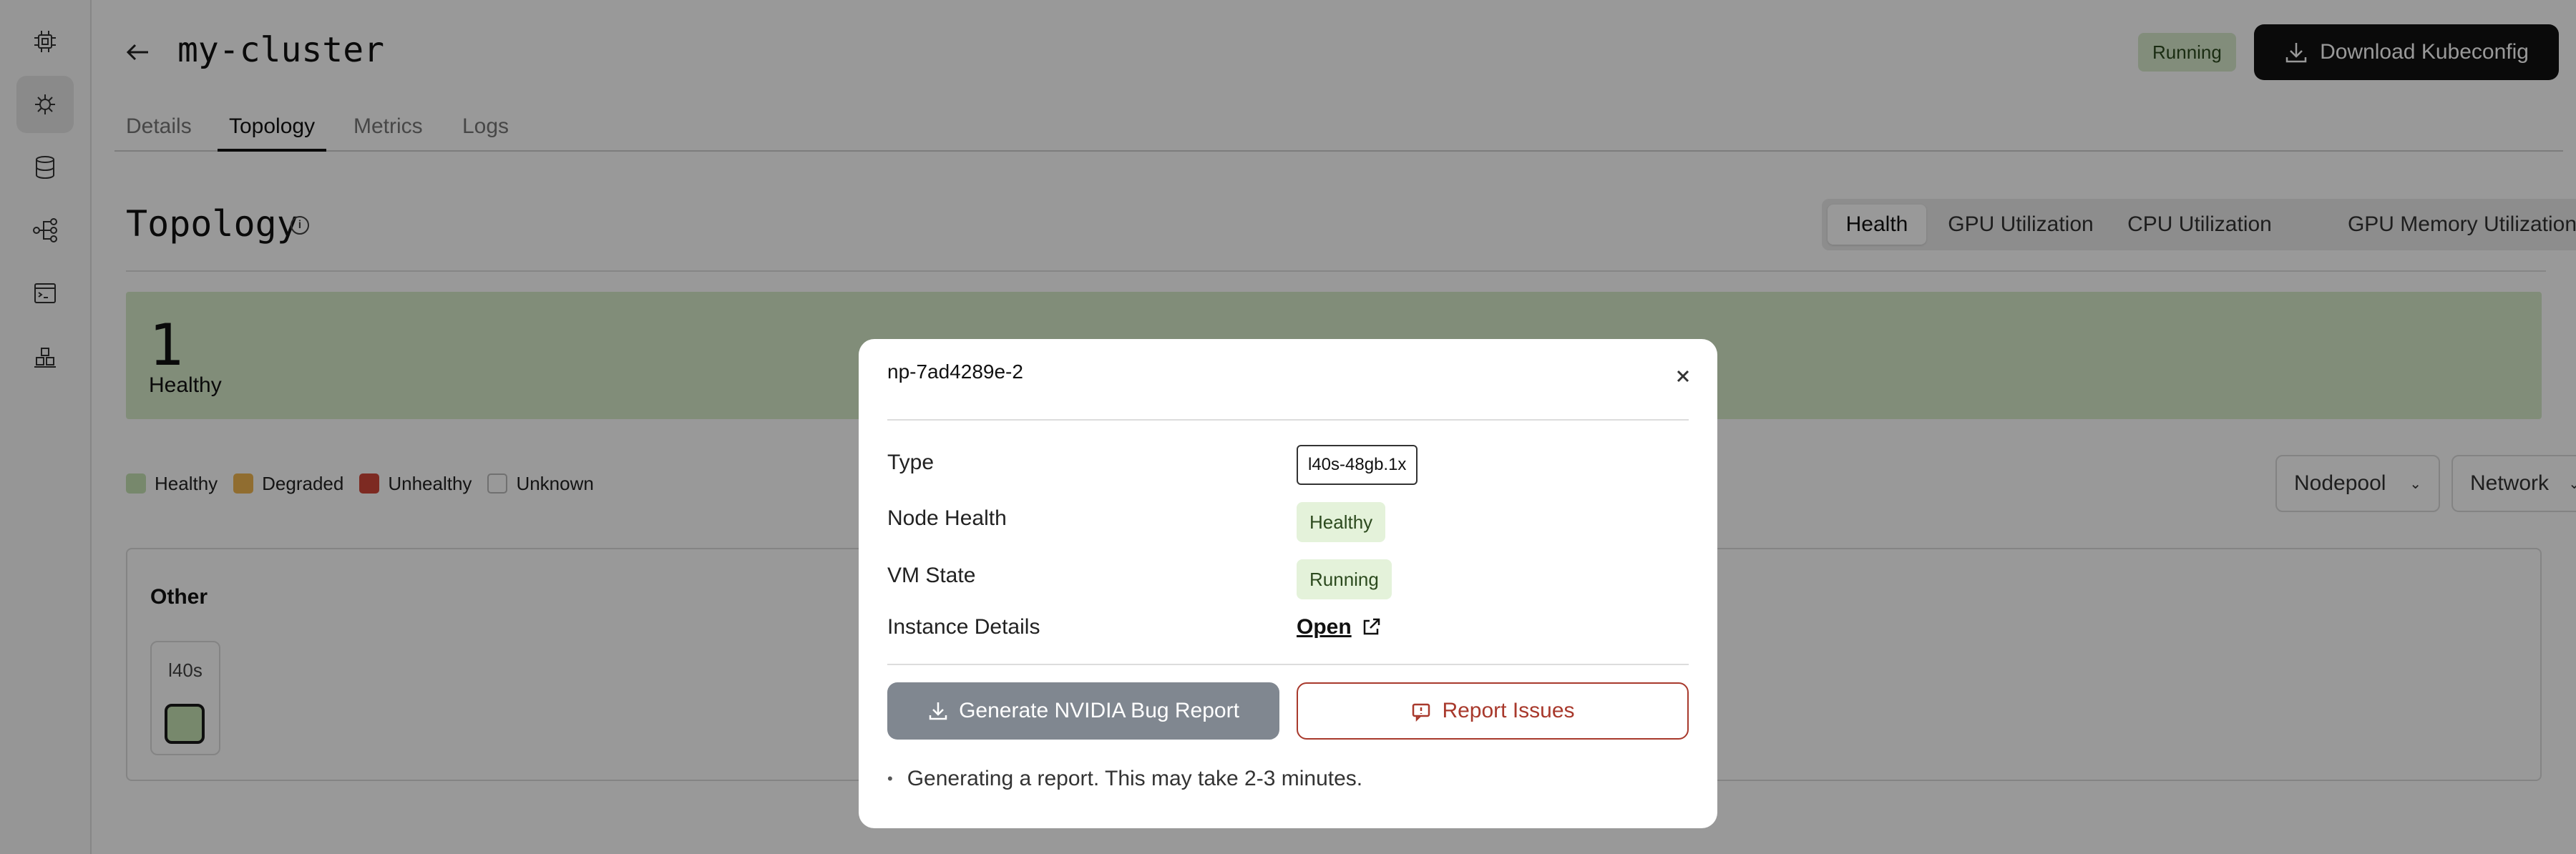 The width and height of the screenshot is (2576, 854). What do you see at coordinates (1421, 712) in the screenshot?
I see `report-icon` at bounding box center [1421, 712].